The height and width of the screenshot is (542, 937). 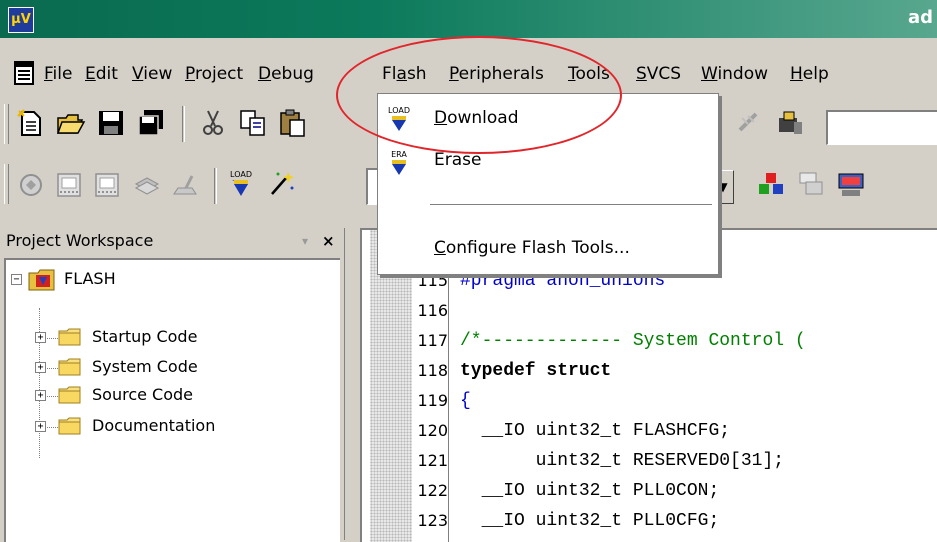 I want to click on title-bar: µV ad, so click(x=468, y=19).